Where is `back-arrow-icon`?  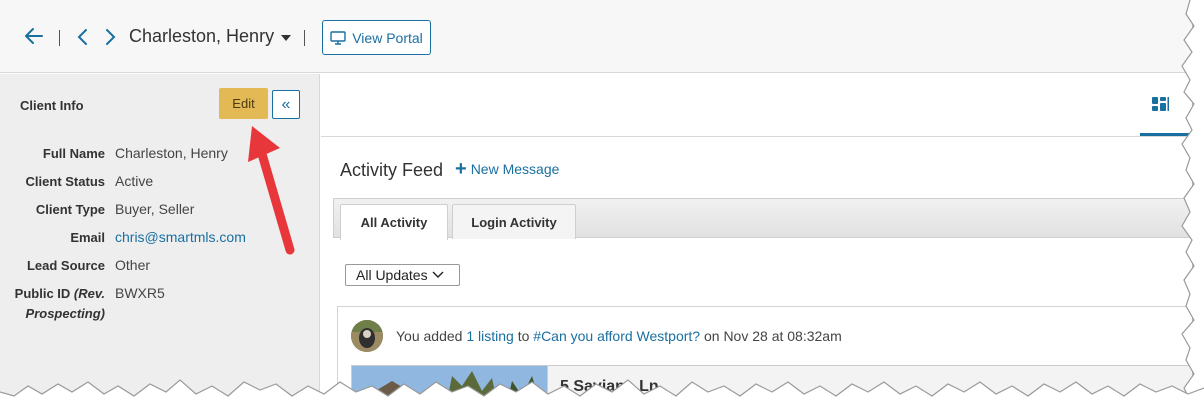
back-arrow-icon is located at coordinates (34, 36).